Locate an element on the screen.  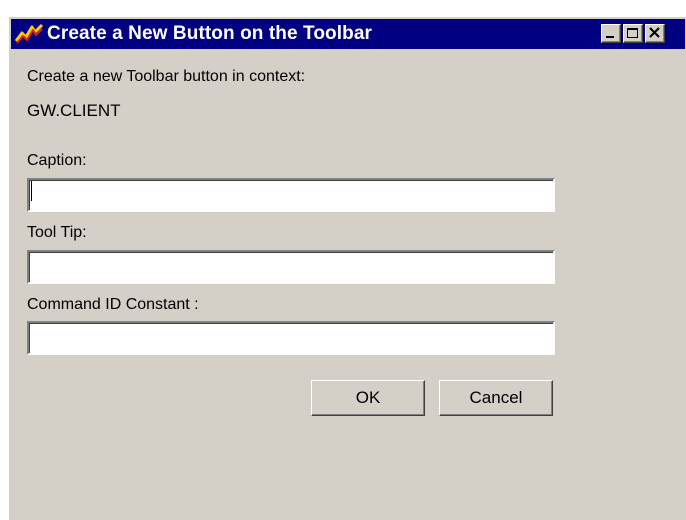
minimize-icon is located at coordinates (610, 37).